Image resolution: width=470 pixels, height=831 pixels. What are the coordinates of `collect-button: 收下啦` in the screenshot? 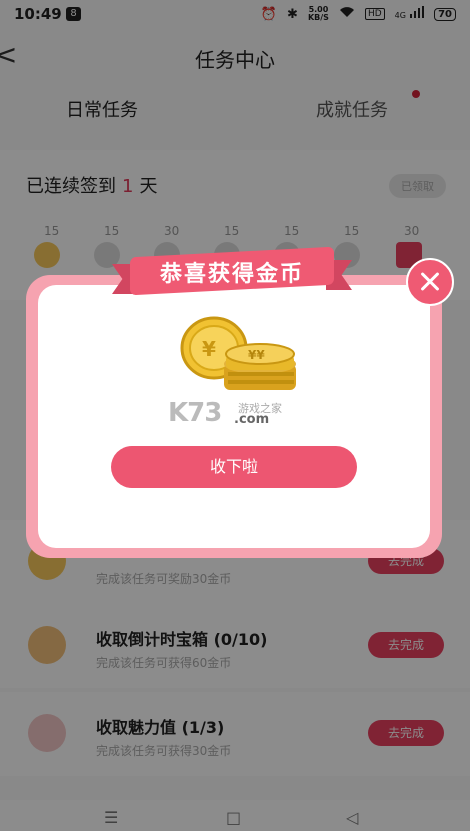 It's located at (234, 467).